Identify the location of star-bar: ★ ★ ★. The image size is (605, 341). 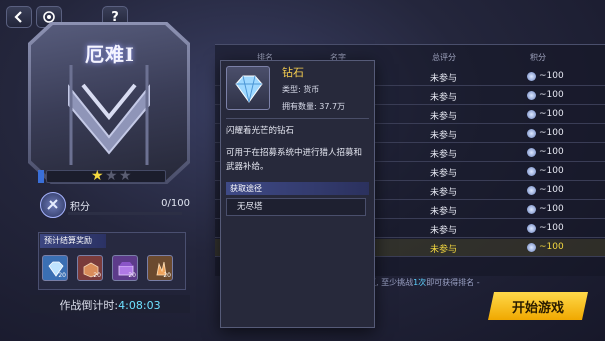
(106, 176).